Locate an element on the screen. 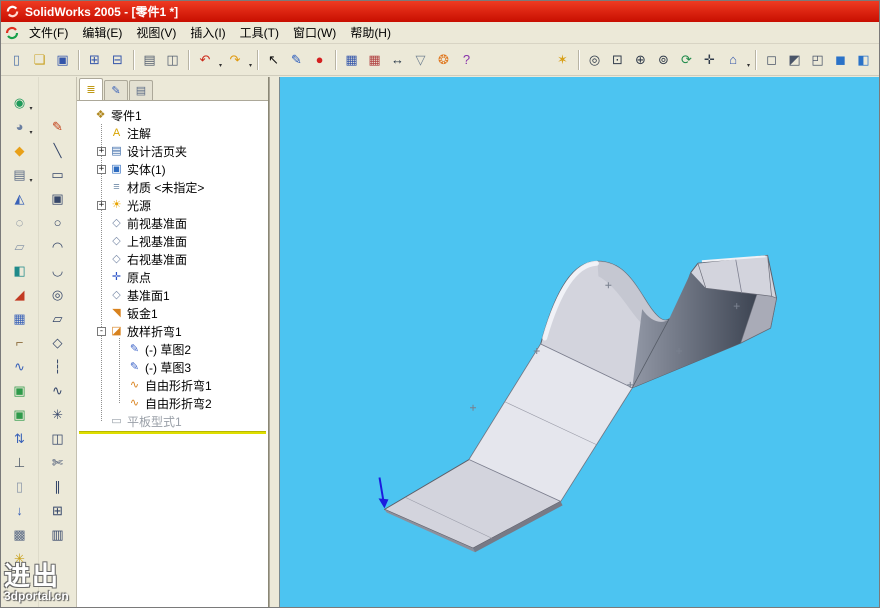 This screenshot has height=608, width=880. green-panel-tool-icon-2: ▣ ▾ is located at coordinates (20, 414).